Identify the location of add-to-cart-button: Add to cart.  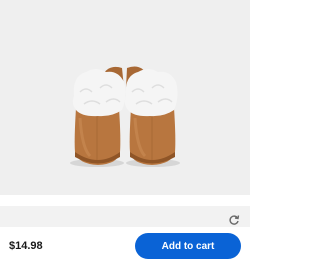
(188, 246).